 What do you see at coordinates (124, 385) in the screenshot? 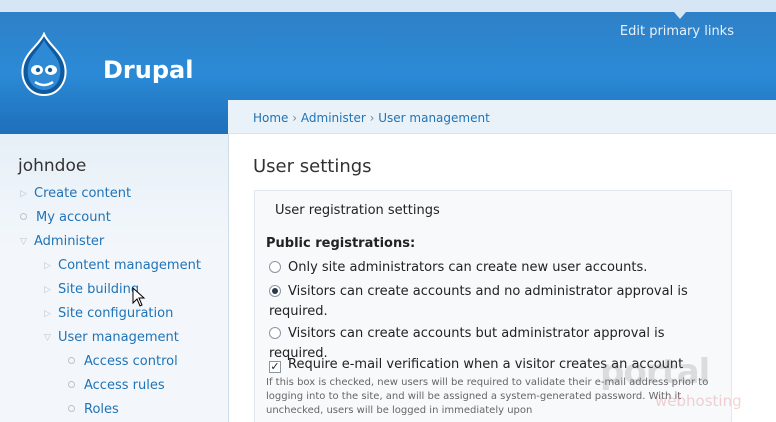
I see `sidebar-item-label: Access rules` at bounding box center [124, 385].